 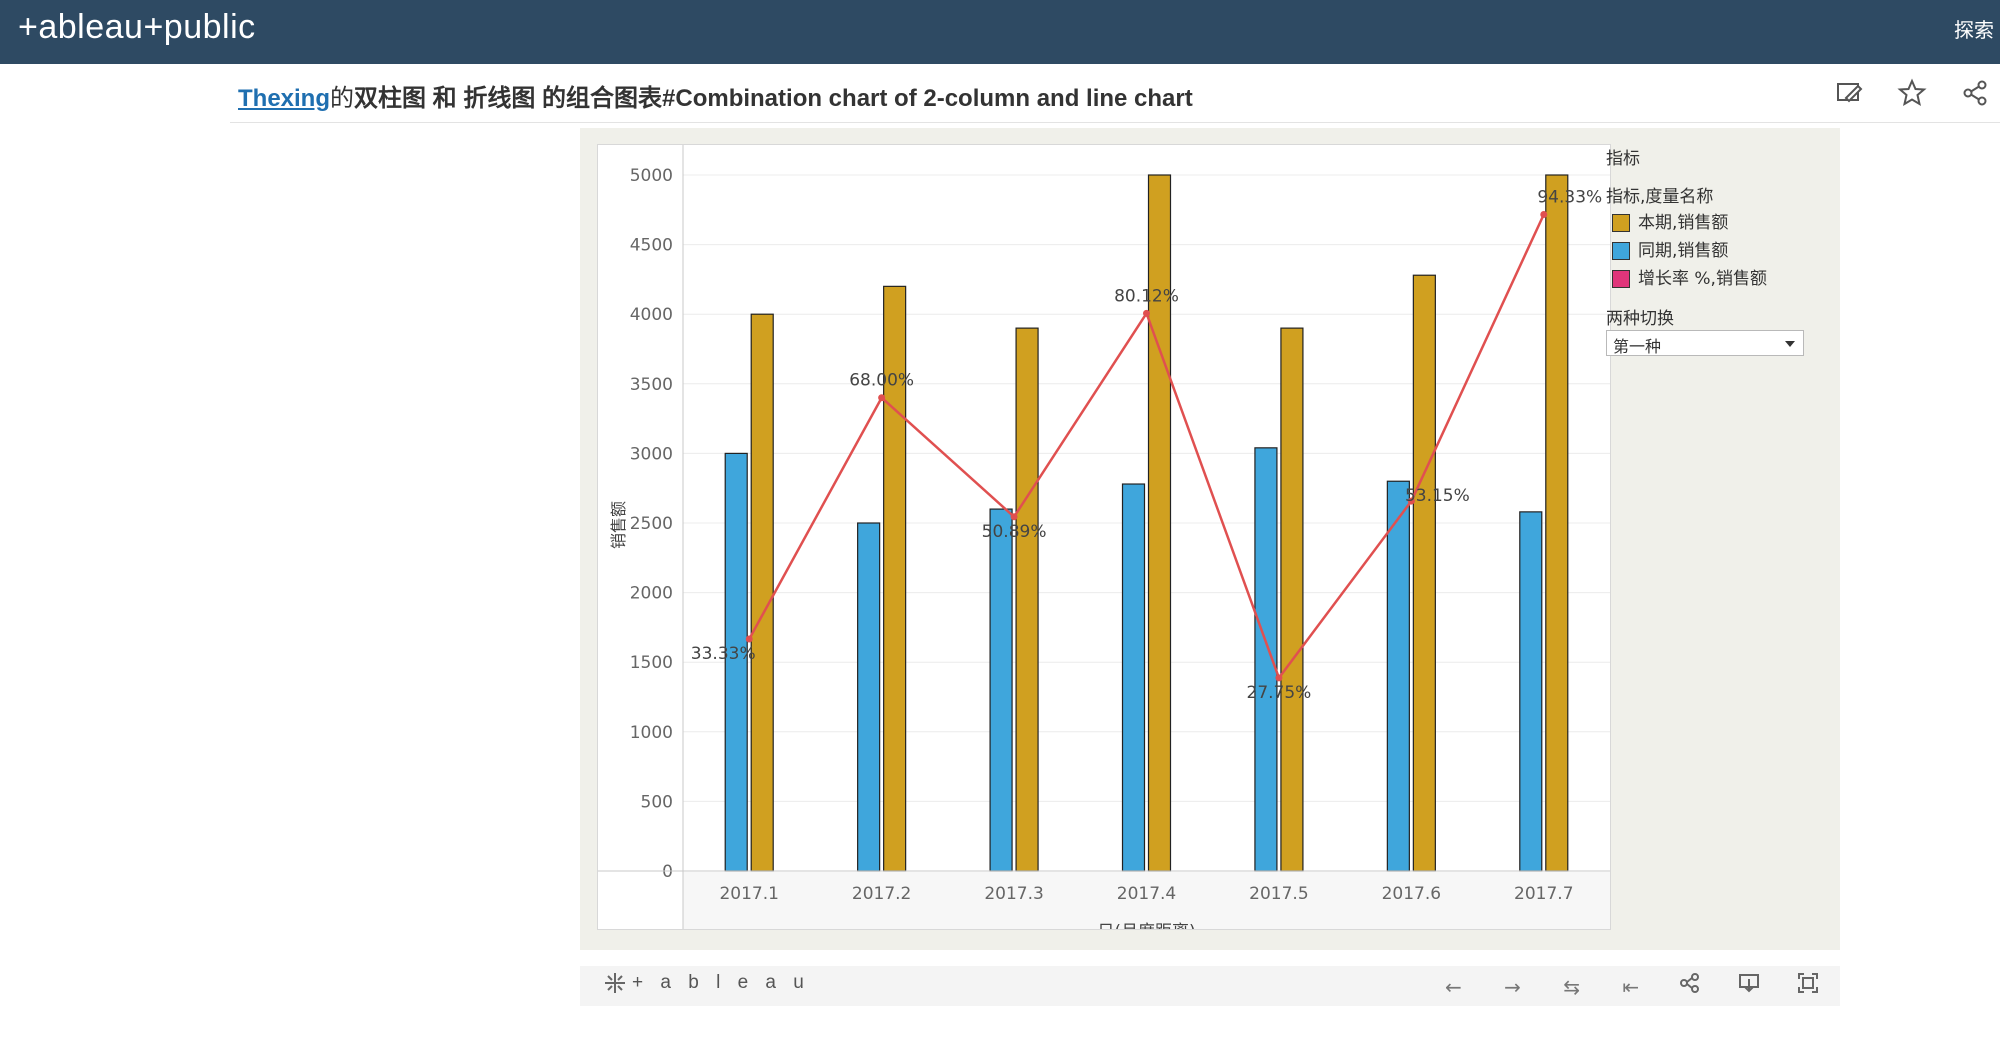 I want to click on y-tick-label: 5000, so click(x=651, y=176).